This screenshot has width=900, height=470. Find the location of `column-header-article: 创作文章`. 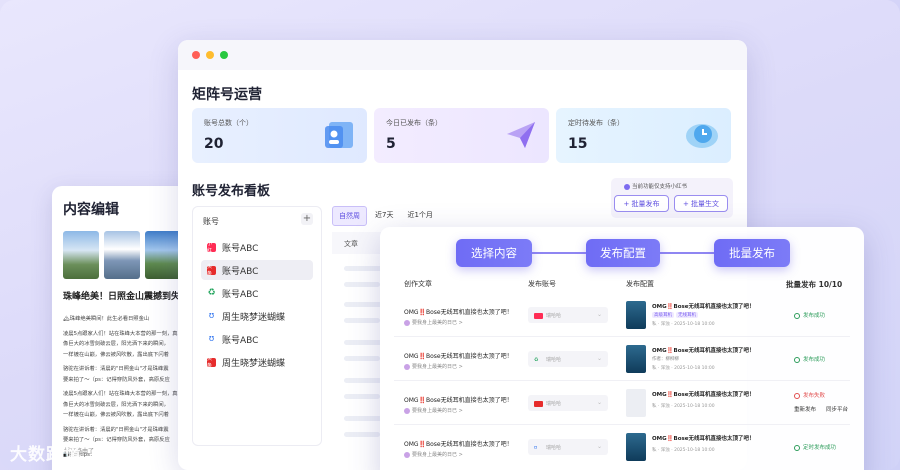

column-header-article: 创作文章 is located at coordinates (418, 284).